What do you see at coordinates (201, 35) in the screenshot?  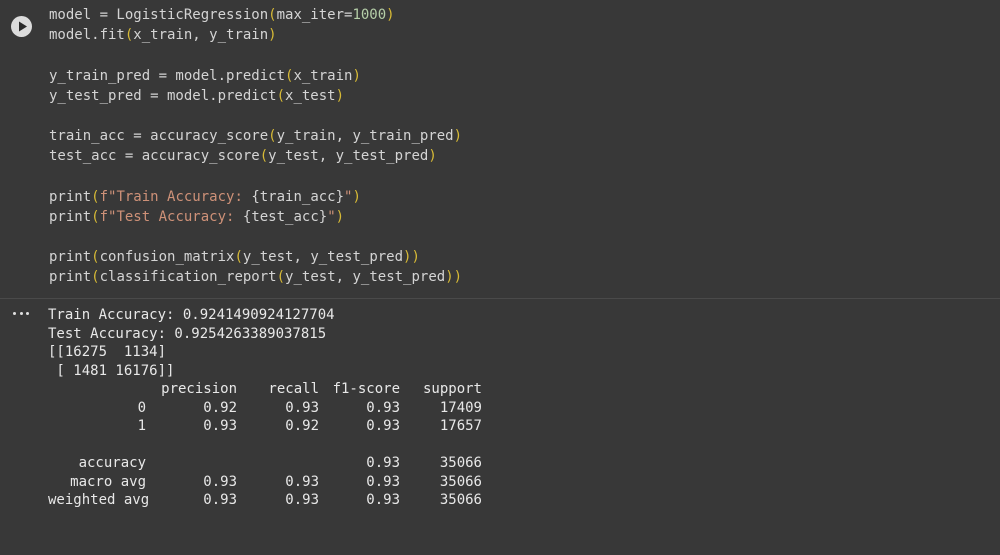 I see `code-token: x_train, y_train` at bounding box center [201, 35].